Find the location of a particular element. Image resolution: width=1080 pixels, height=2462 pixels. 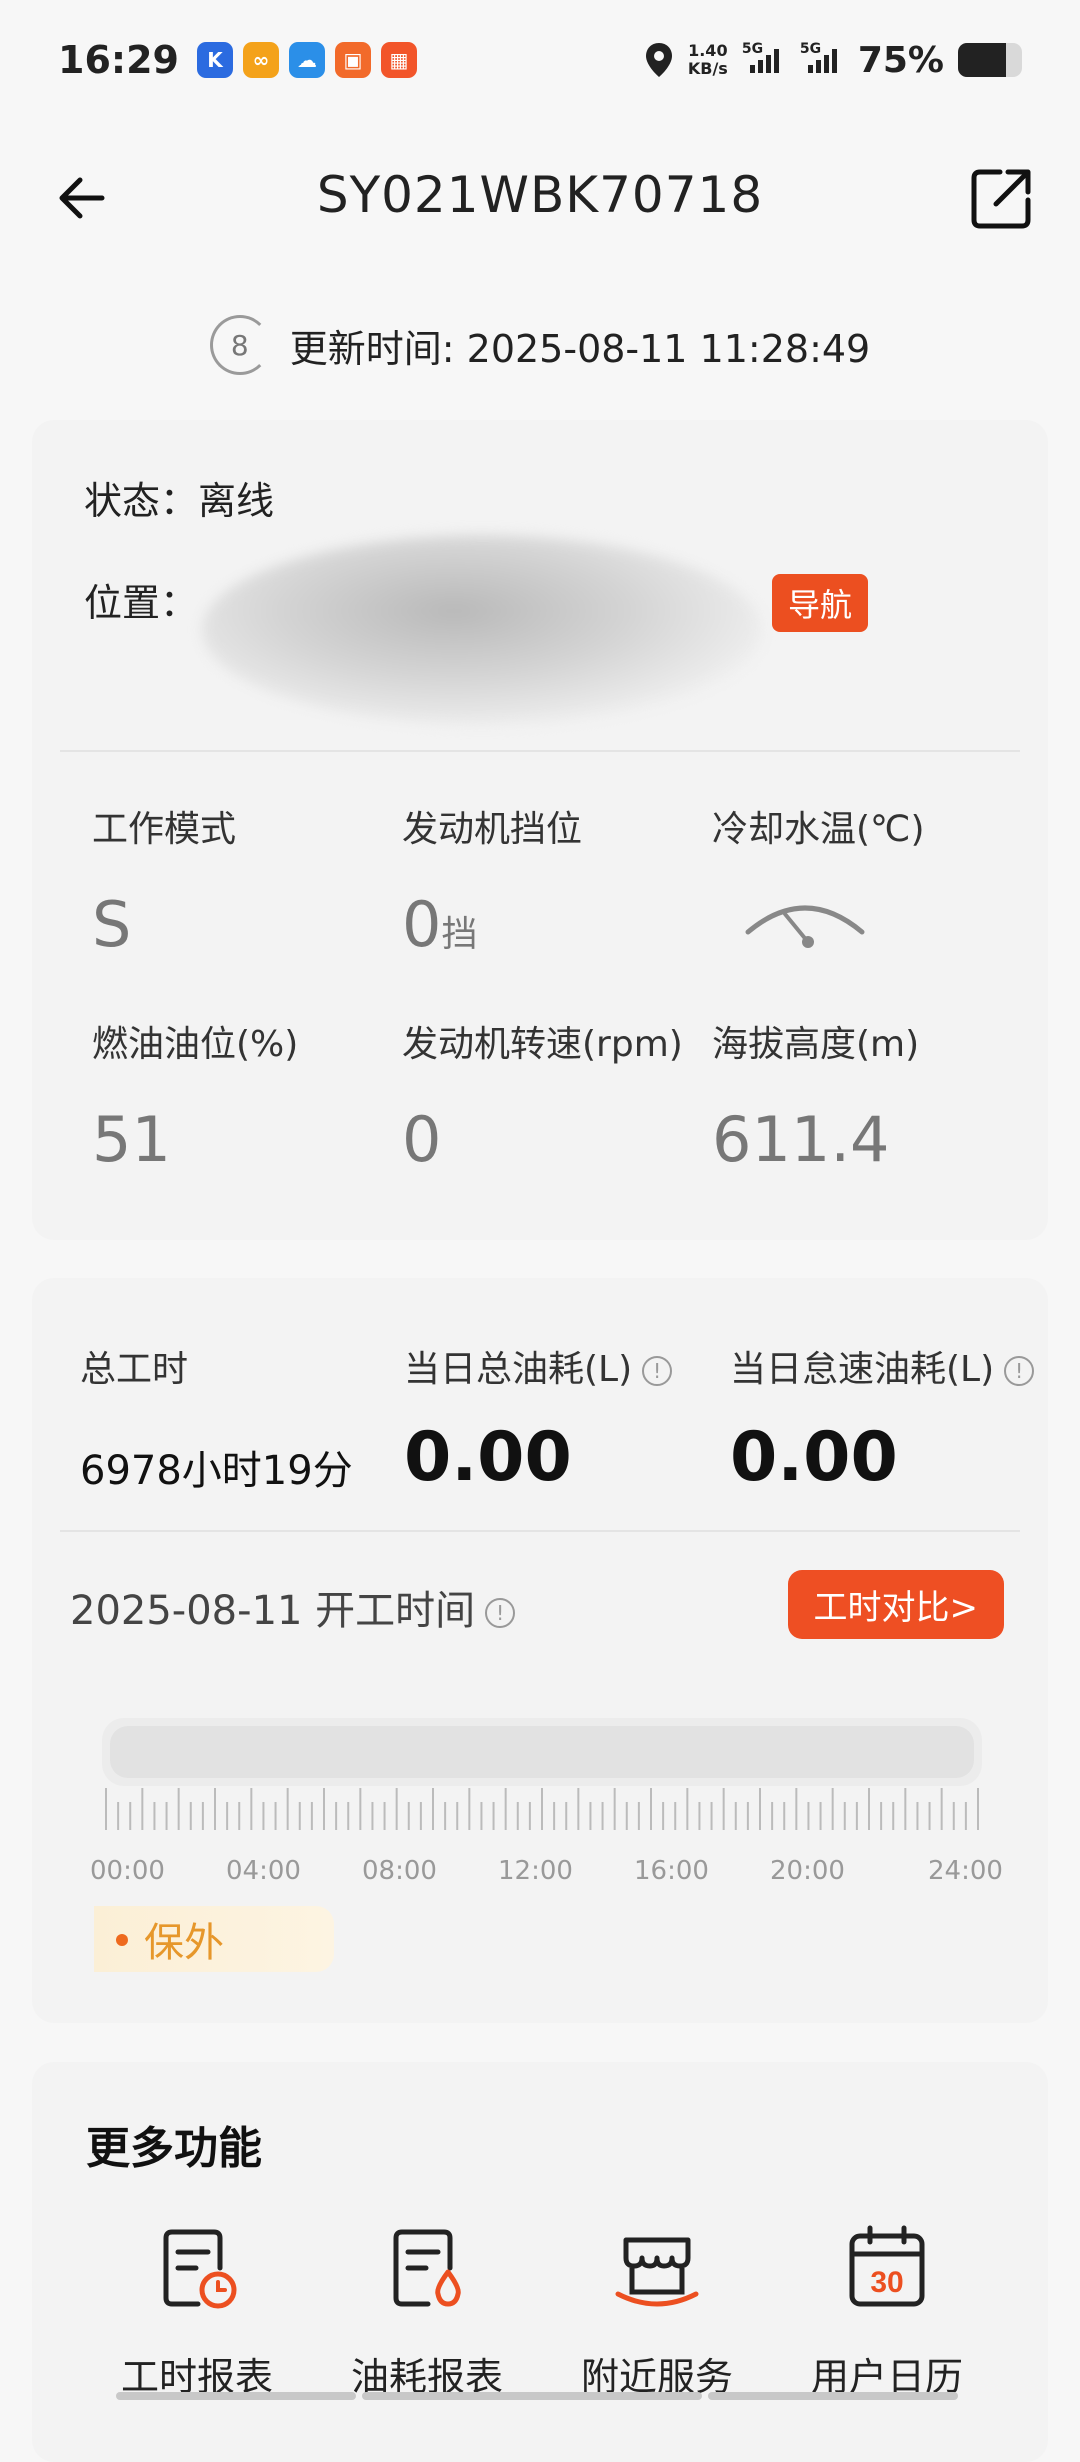

status-right: 1.40 KB/s 5G 5G 75% is located at coordinates (833, 60).